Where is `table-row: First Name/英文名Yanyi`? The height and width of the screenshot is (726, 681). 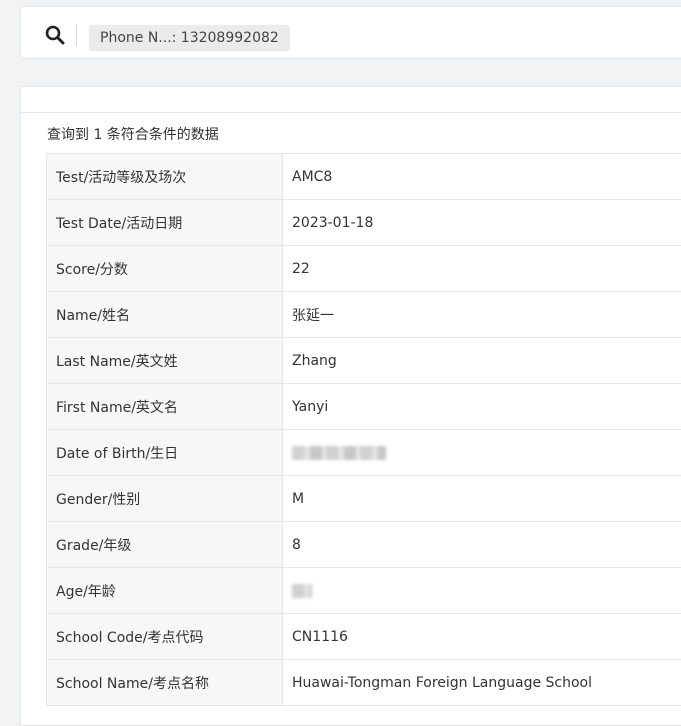 table-row: First Name/英文名Yanyi is located at coordinates (364, 407).